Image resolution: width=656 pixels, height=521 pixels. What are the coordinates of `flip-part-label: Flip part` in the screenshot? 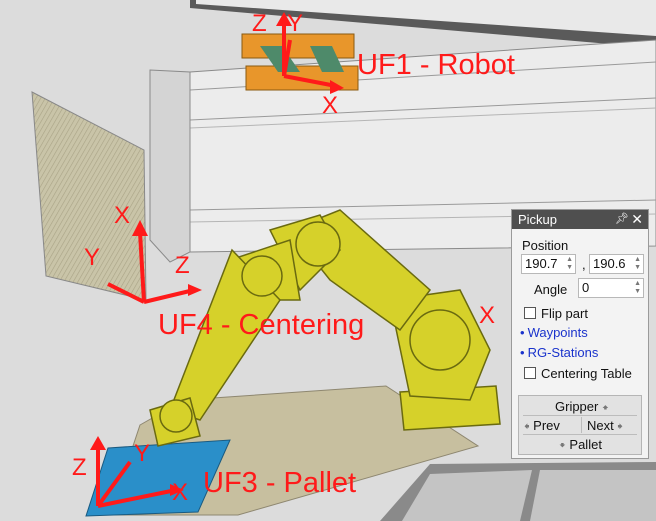 It's located at (564, 313).